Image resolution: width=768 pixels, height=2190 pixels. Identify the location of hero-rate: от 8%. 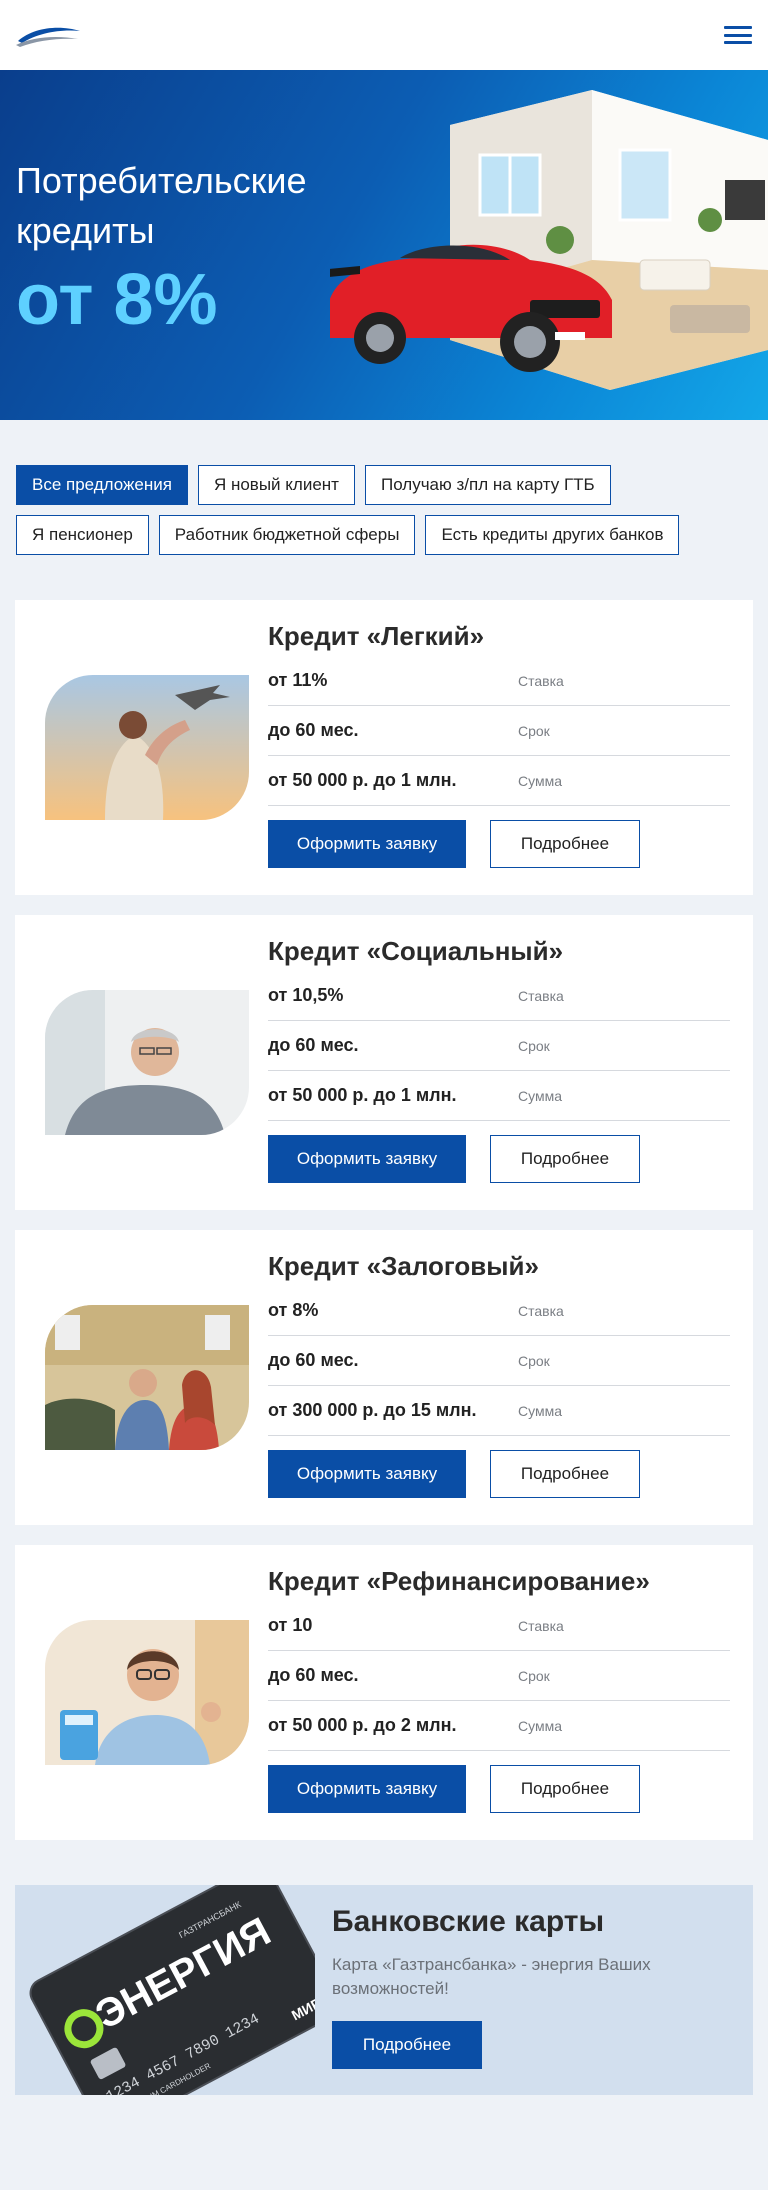
(117, 300).